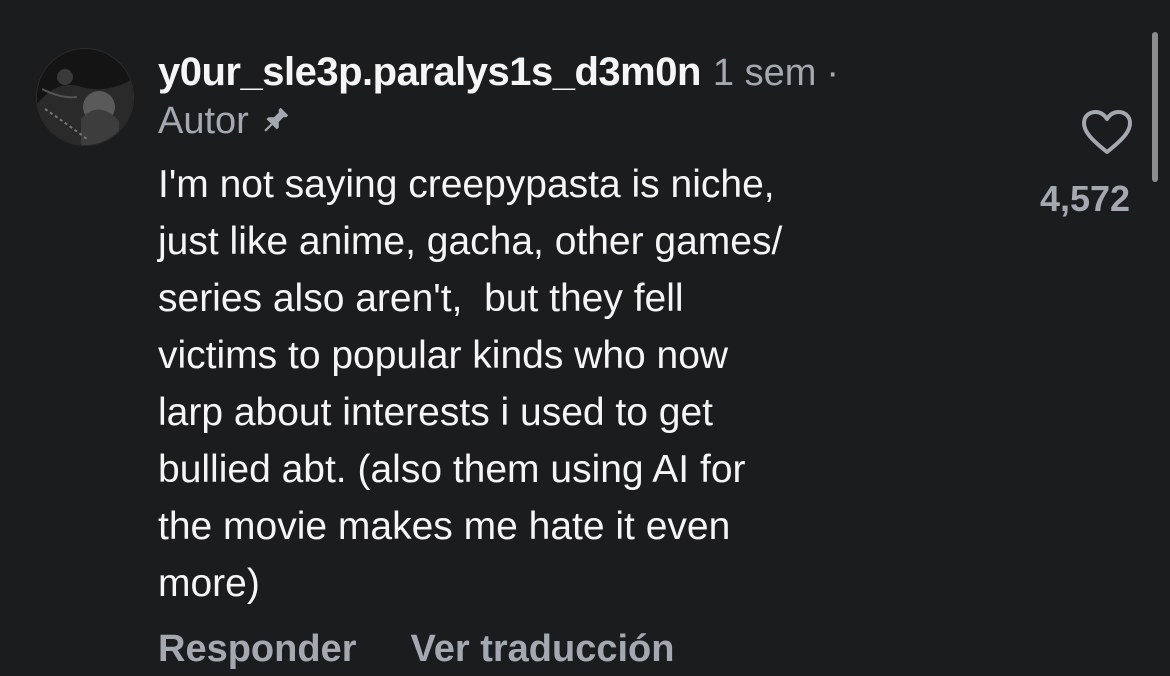 The image size is (1170, 676). Describe the element at coordinates (421, 298) in the screenshot. I see `comment-line: series also aren't, but they fell` at that location.